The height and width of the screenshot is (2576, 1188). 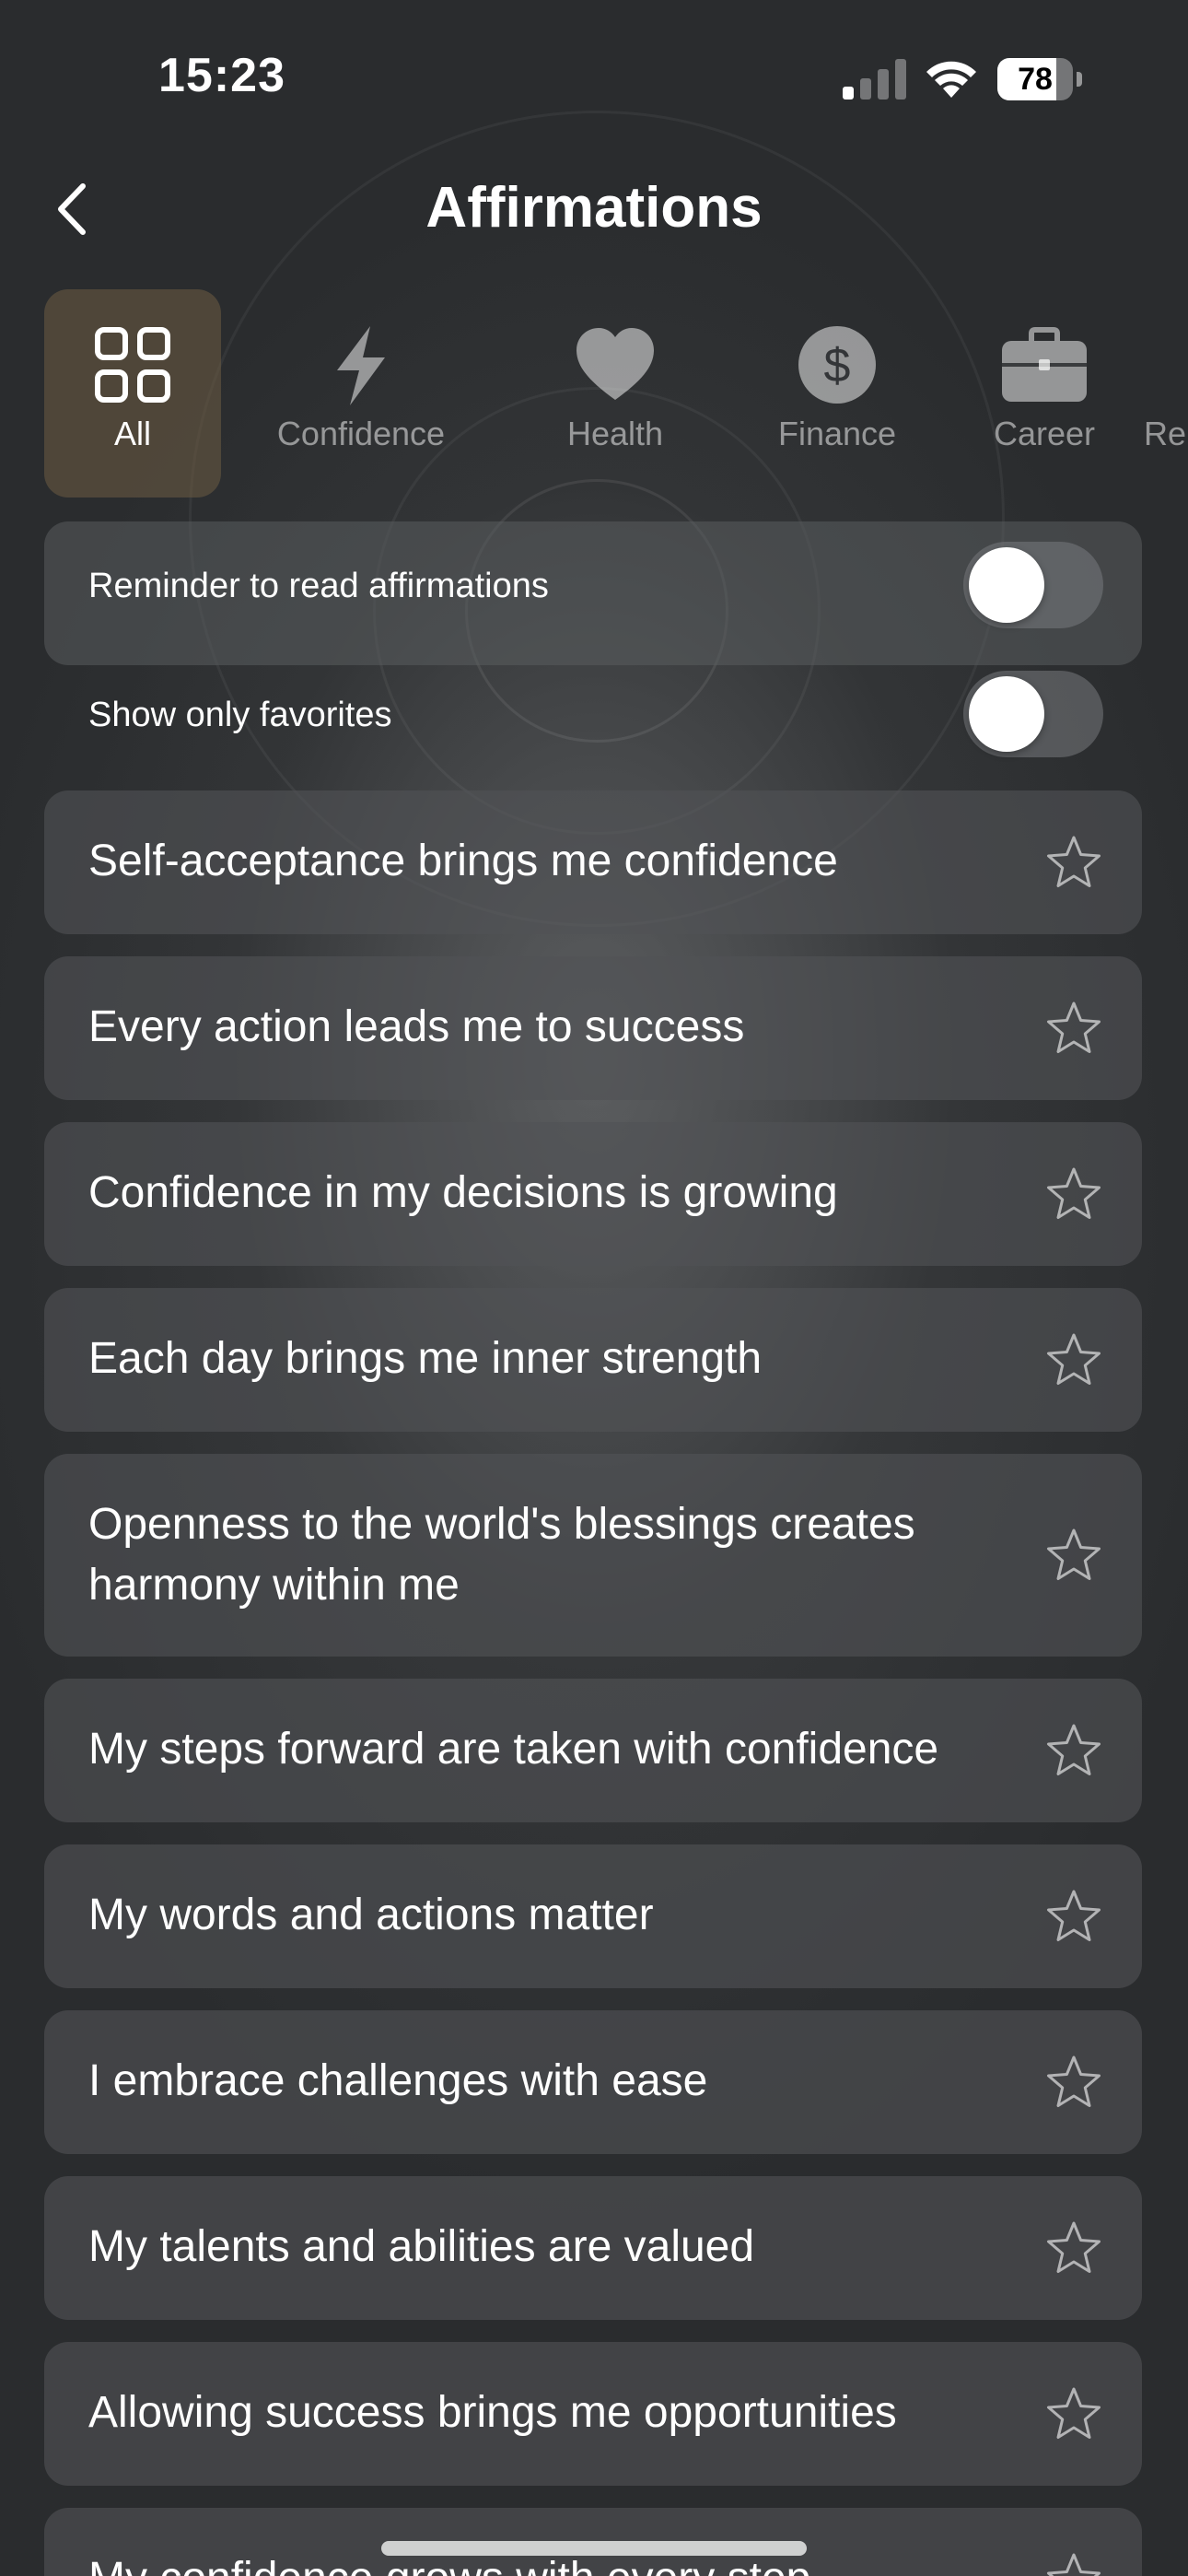 What do you see at coordinates (425, 1358) in the screenshot?
I see `affirmation-text: Each day brings me inner strength` at bounding box center [425, 1358].